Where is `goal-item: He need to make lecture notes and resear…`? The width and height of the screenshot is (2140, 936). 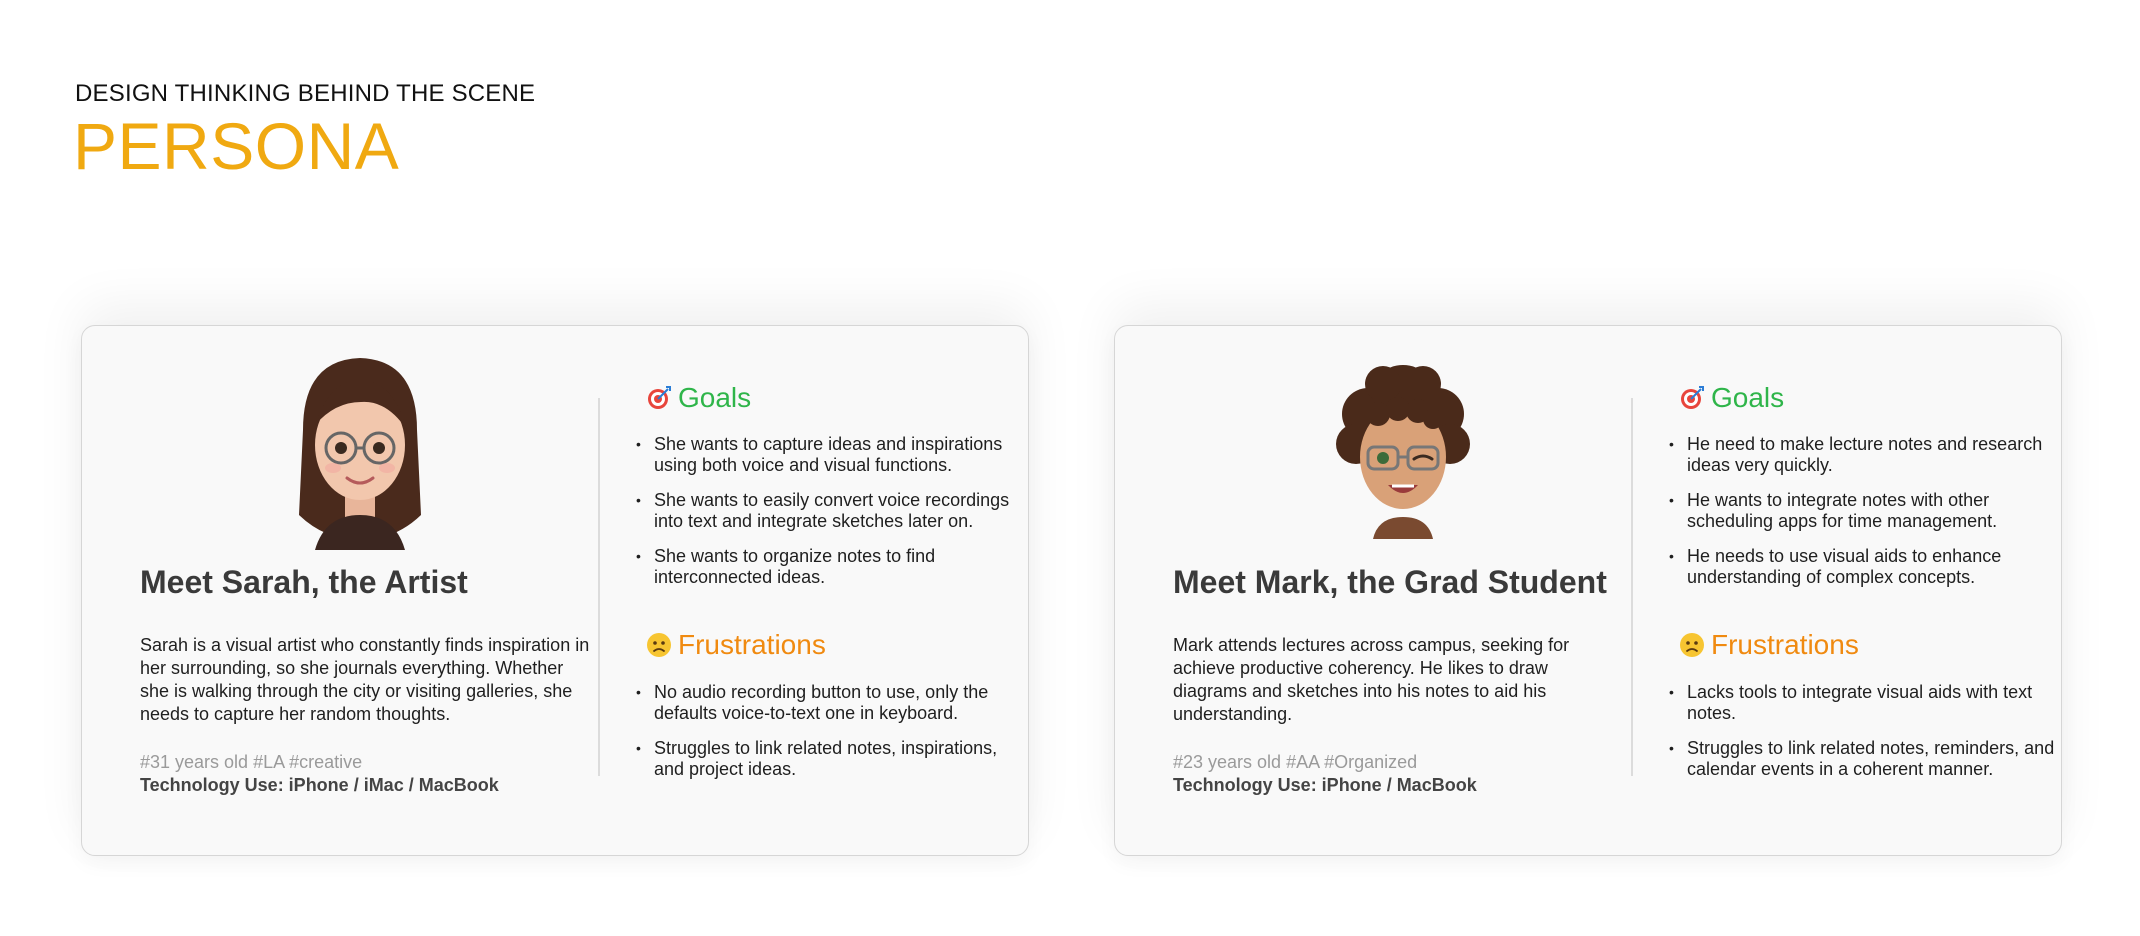
goal-item: He need to make lecture notes and resear… is located at coordinates (1864, 455).